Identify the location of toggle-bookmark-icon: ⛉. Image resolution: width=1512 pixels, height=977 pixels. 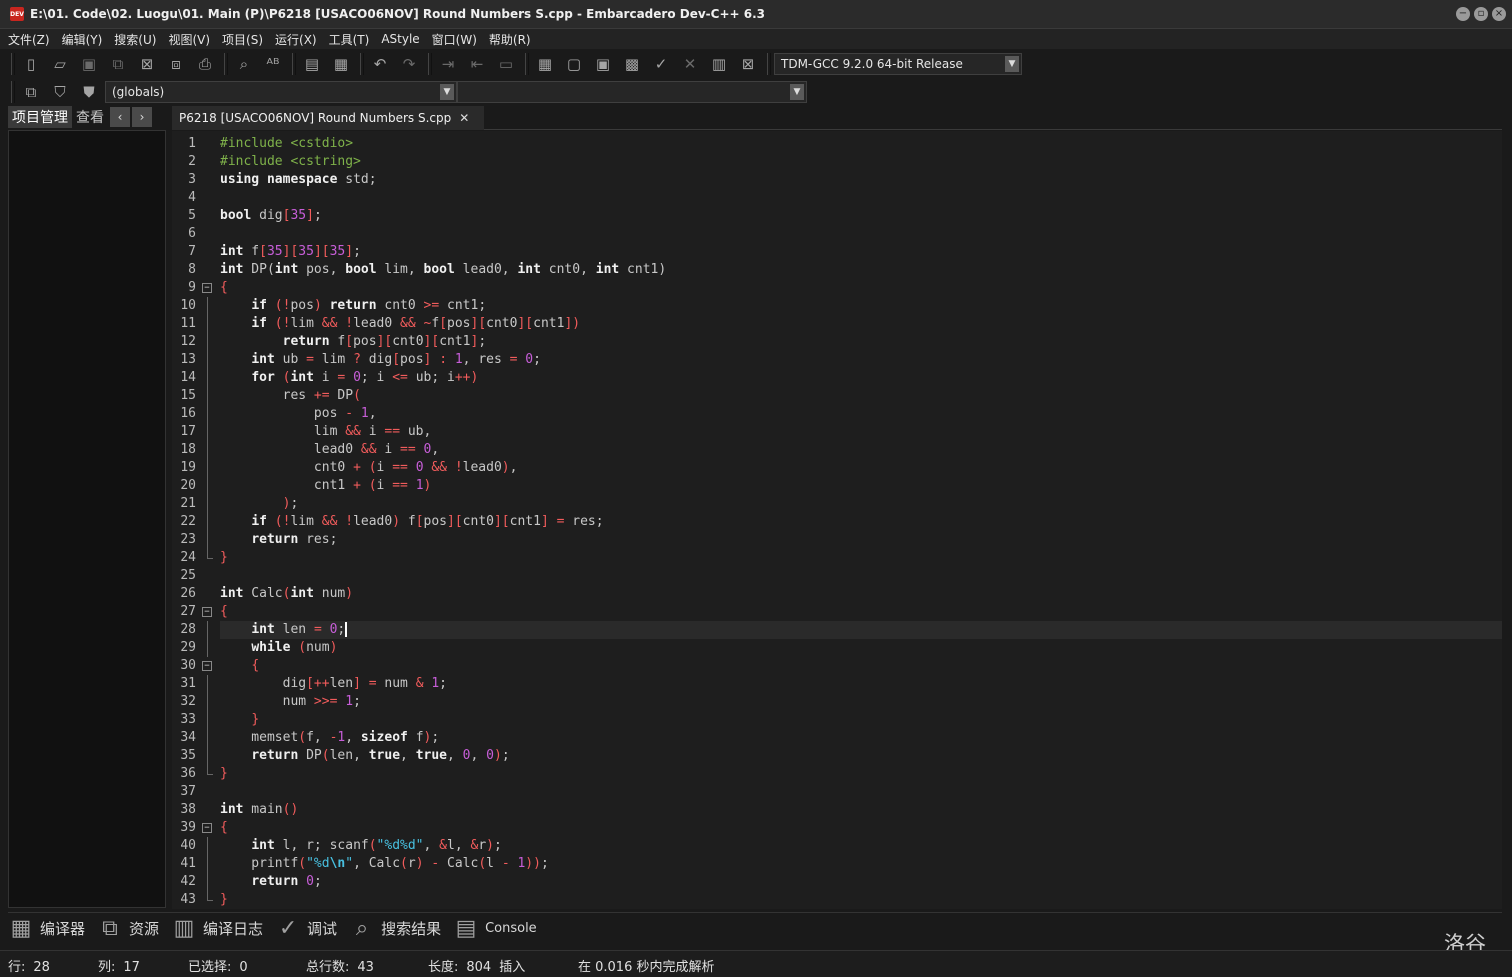
(60, 92).